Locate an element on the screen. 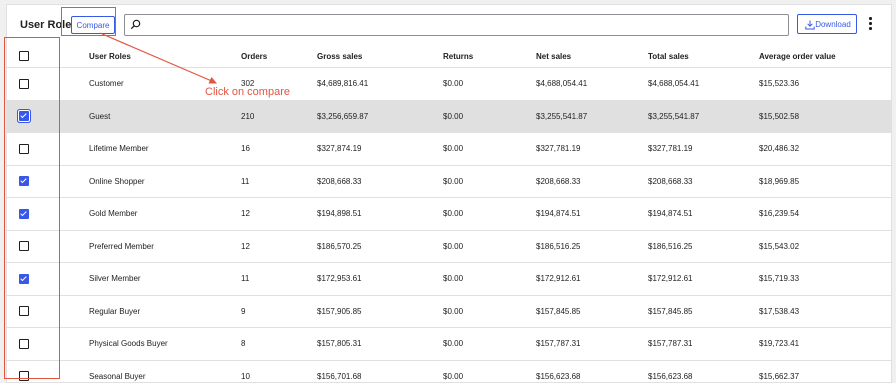  download-button: Download is located at coordinates (827, 24).